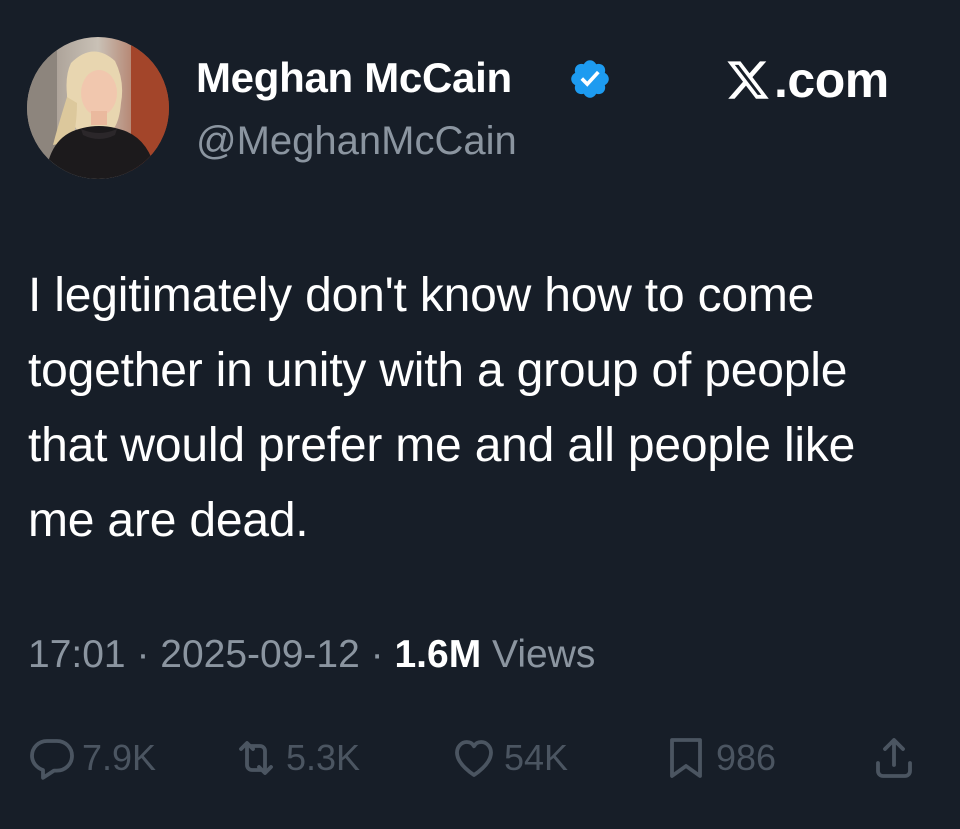 The width and height of the screenshot is (960, 829). Describe the element at coordinates (686, 758) in the screenshot. I see `bookmark-icon` at that location.